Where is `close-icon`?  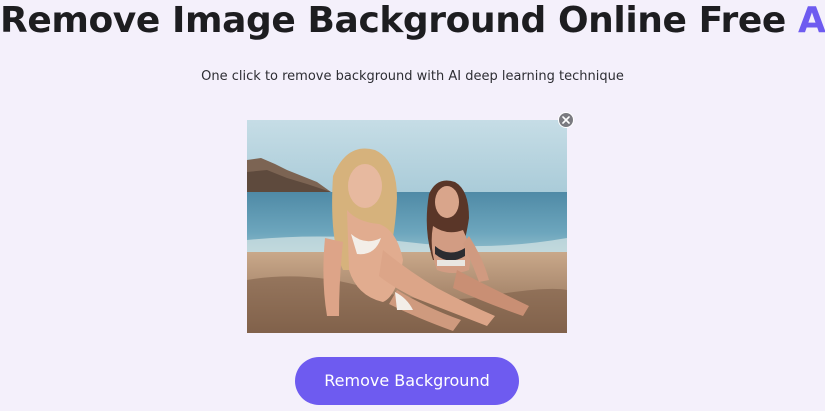
close-icon is located at coordinates (566, 120).